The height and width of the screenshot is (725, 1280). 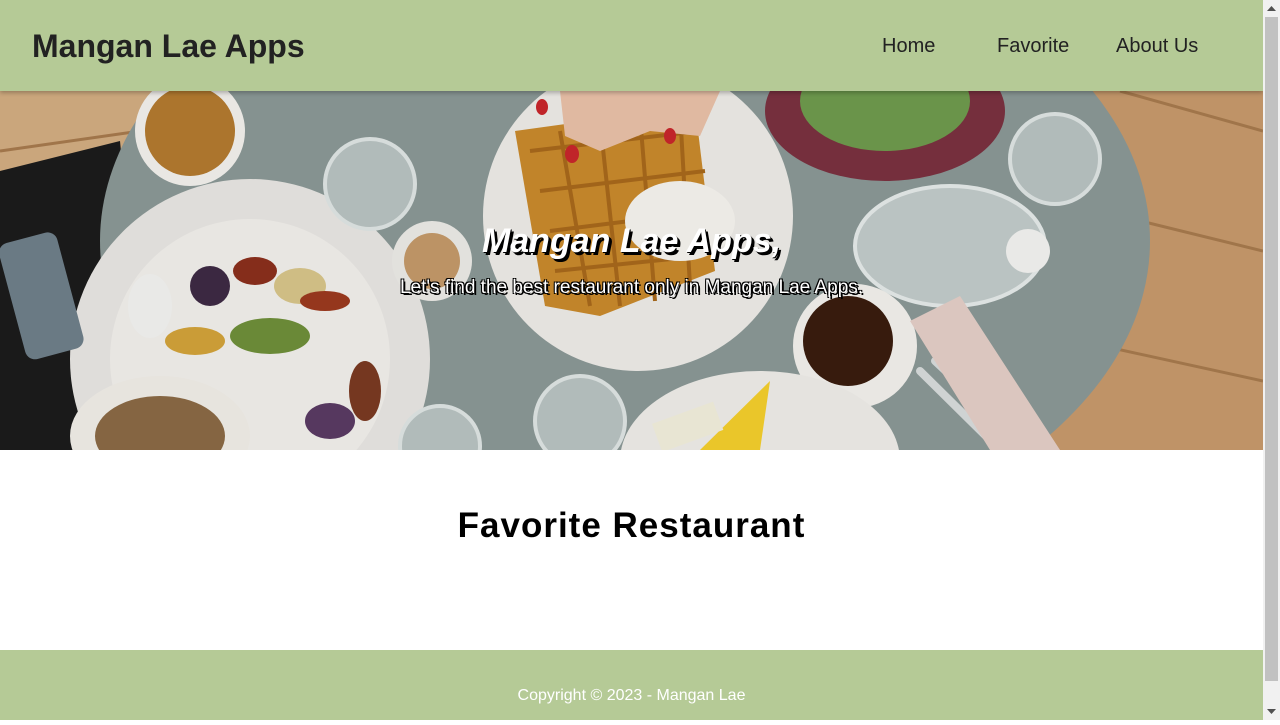 I want to click on hero-title: Mangan Lae Apps,, so click(x=631, y=241).